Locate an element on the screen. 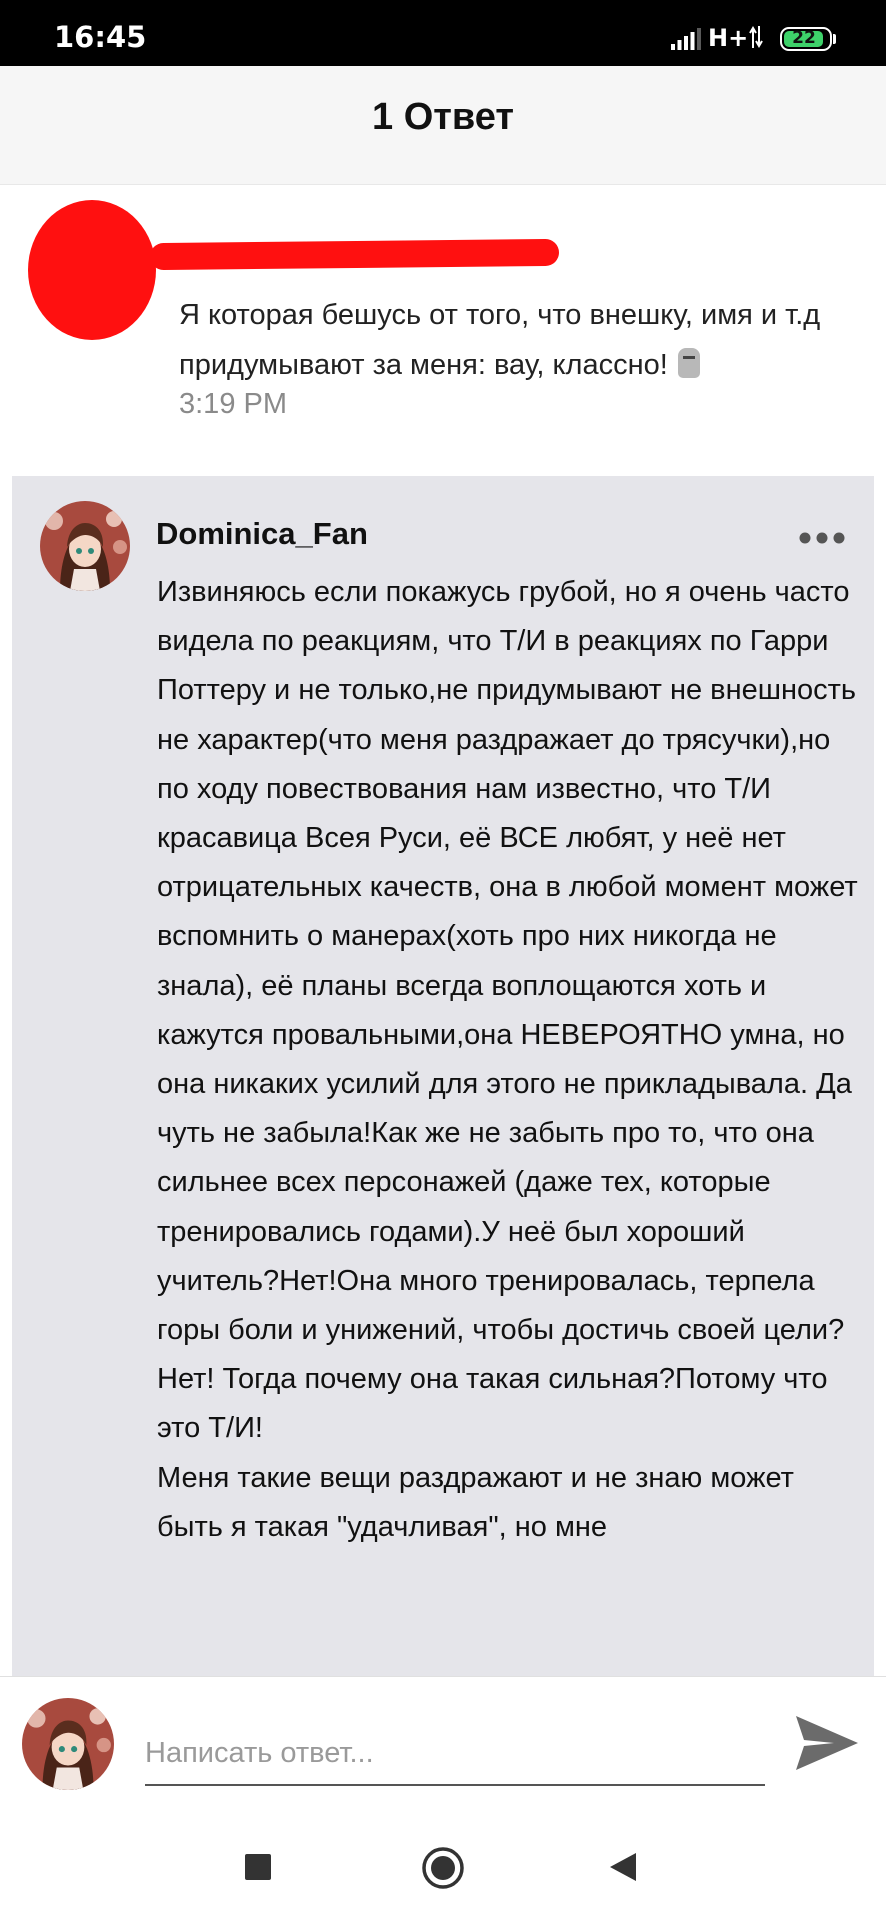 Image resolution: width=886 pixels, height=1920 pixels. redaction-username-mark is located at coordinates (354, 254).